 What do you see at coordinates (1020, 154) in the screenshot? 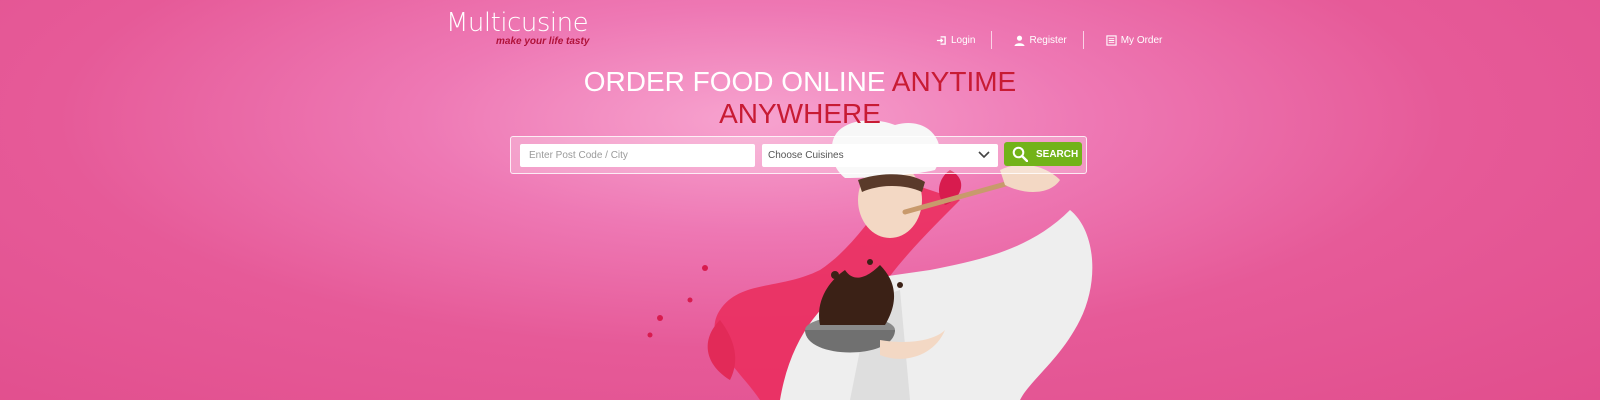
I see `search-icon` at bounding box center [1020, 154].